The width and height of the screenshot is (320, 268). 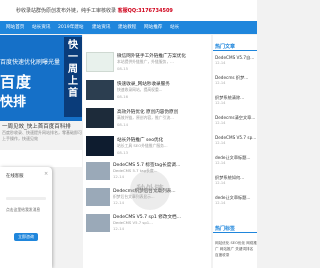 What do you see at coordinates (123, 96) in the screenshot?
I see `article-date: 08-16` at bounding box center [123, 96].